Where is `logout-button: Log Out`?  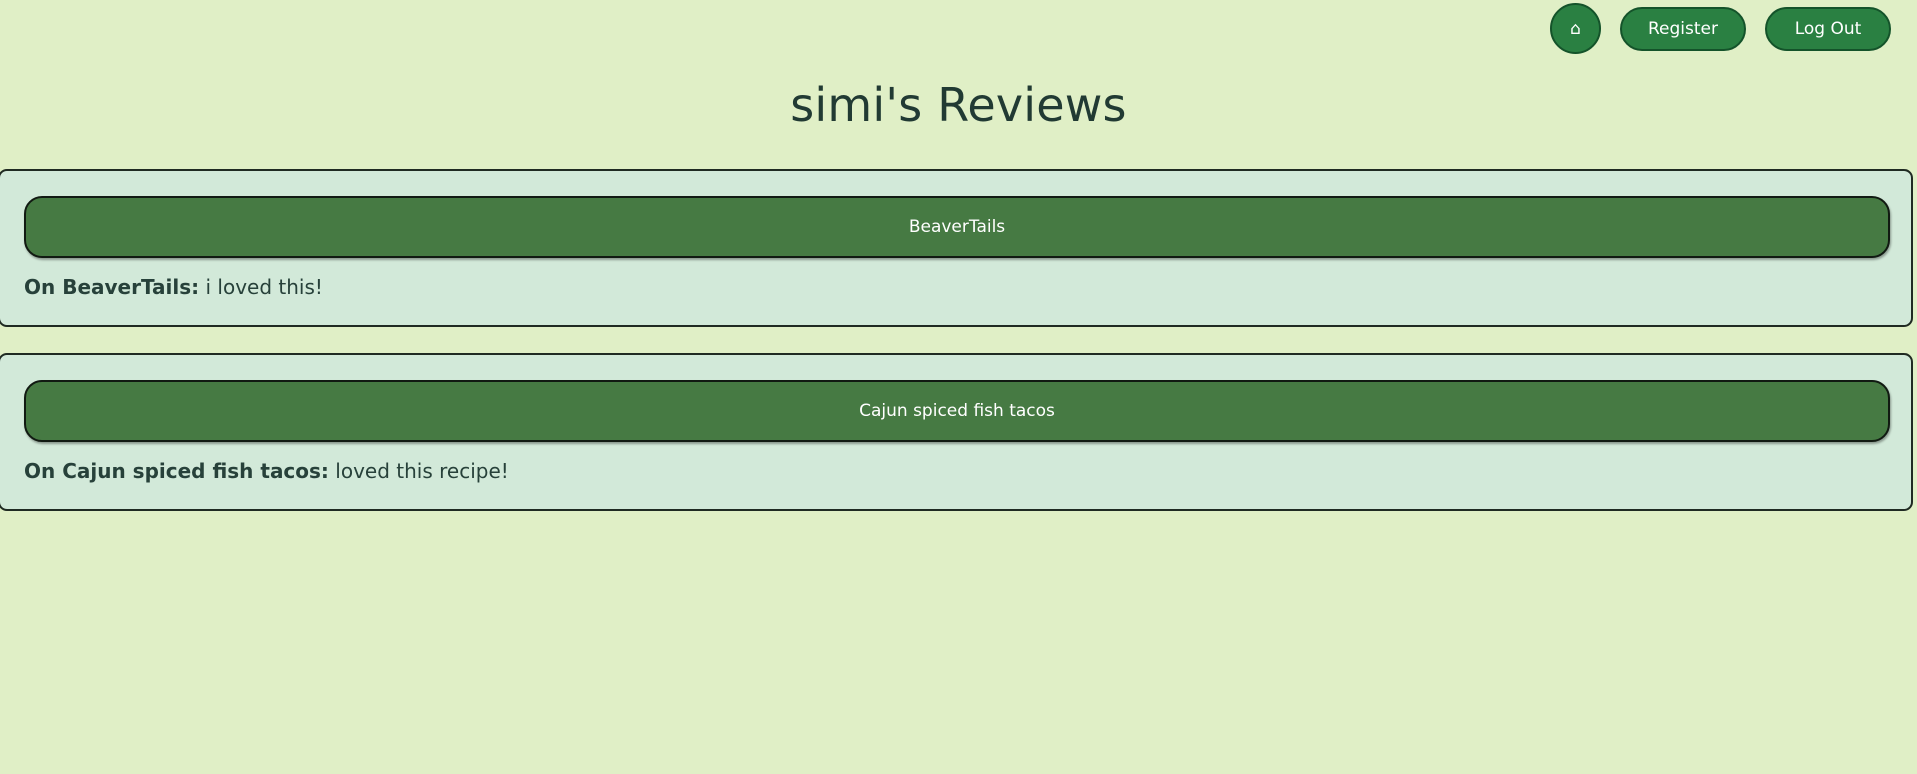
logout-button: Log Out is located at coordinates (1828, 28).